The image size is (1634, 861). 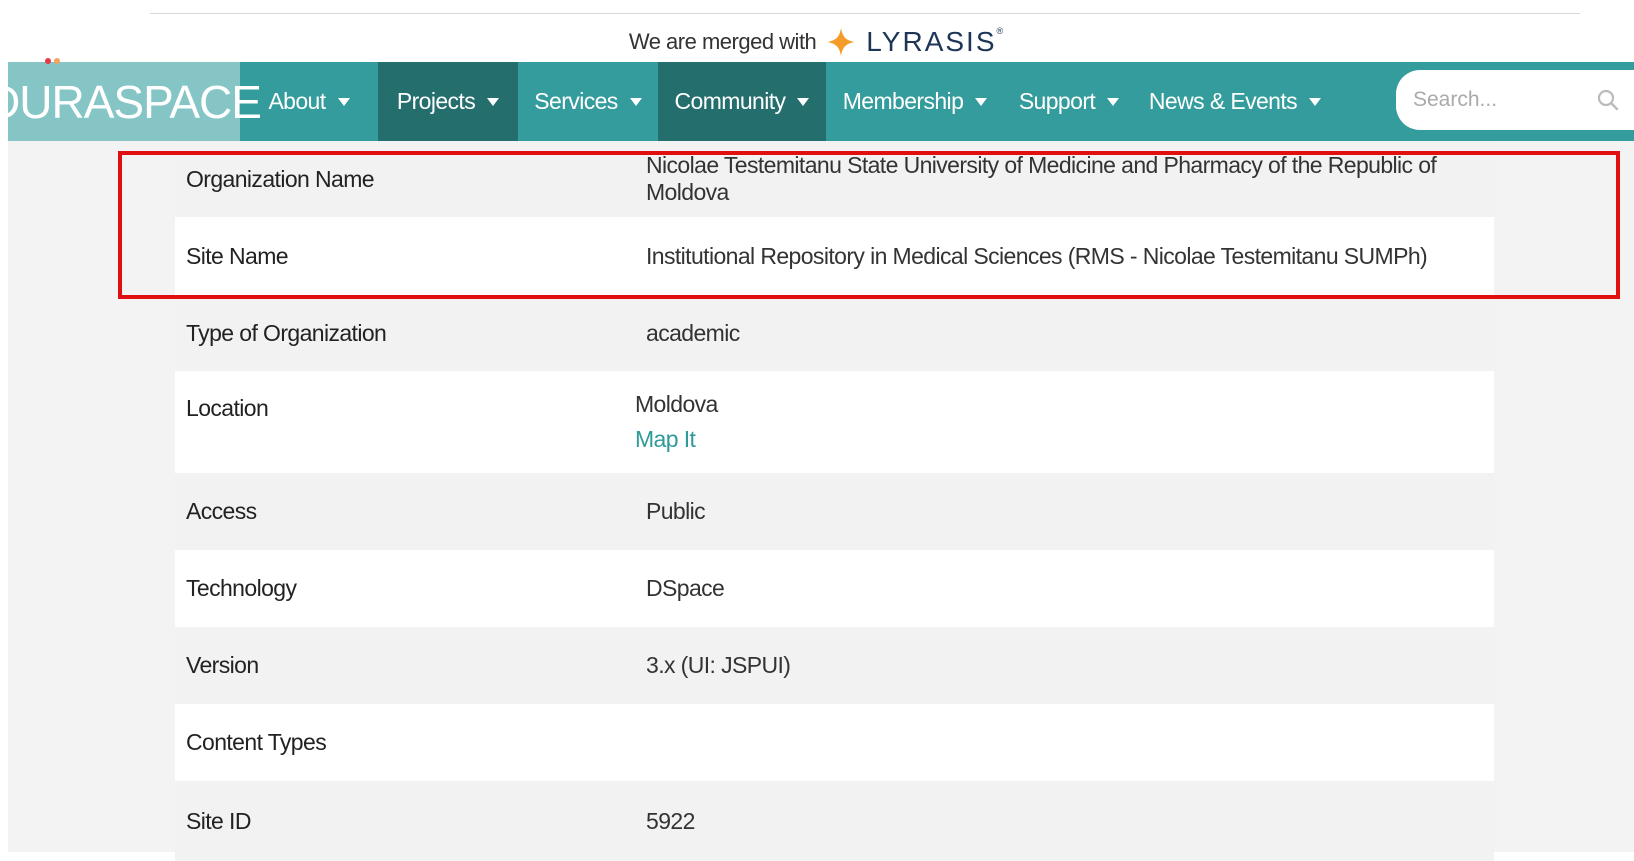 I want to click on nav-services: Services, so click(x=588, y=101).